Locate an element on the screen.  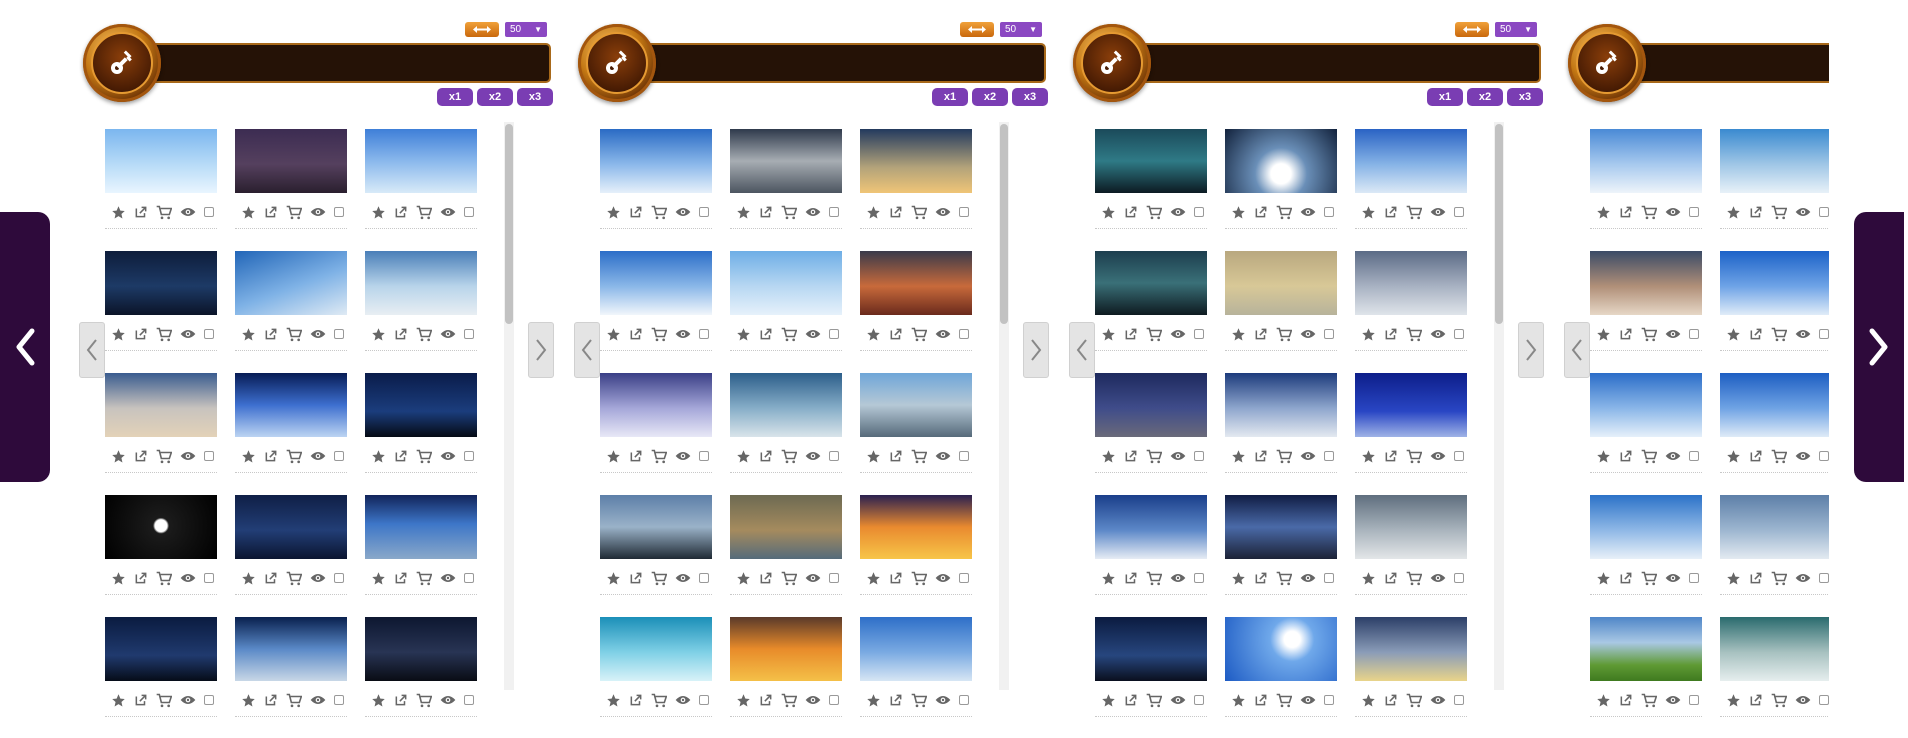
scale-button-x1: x1 is located at coordinates (1445, 97).